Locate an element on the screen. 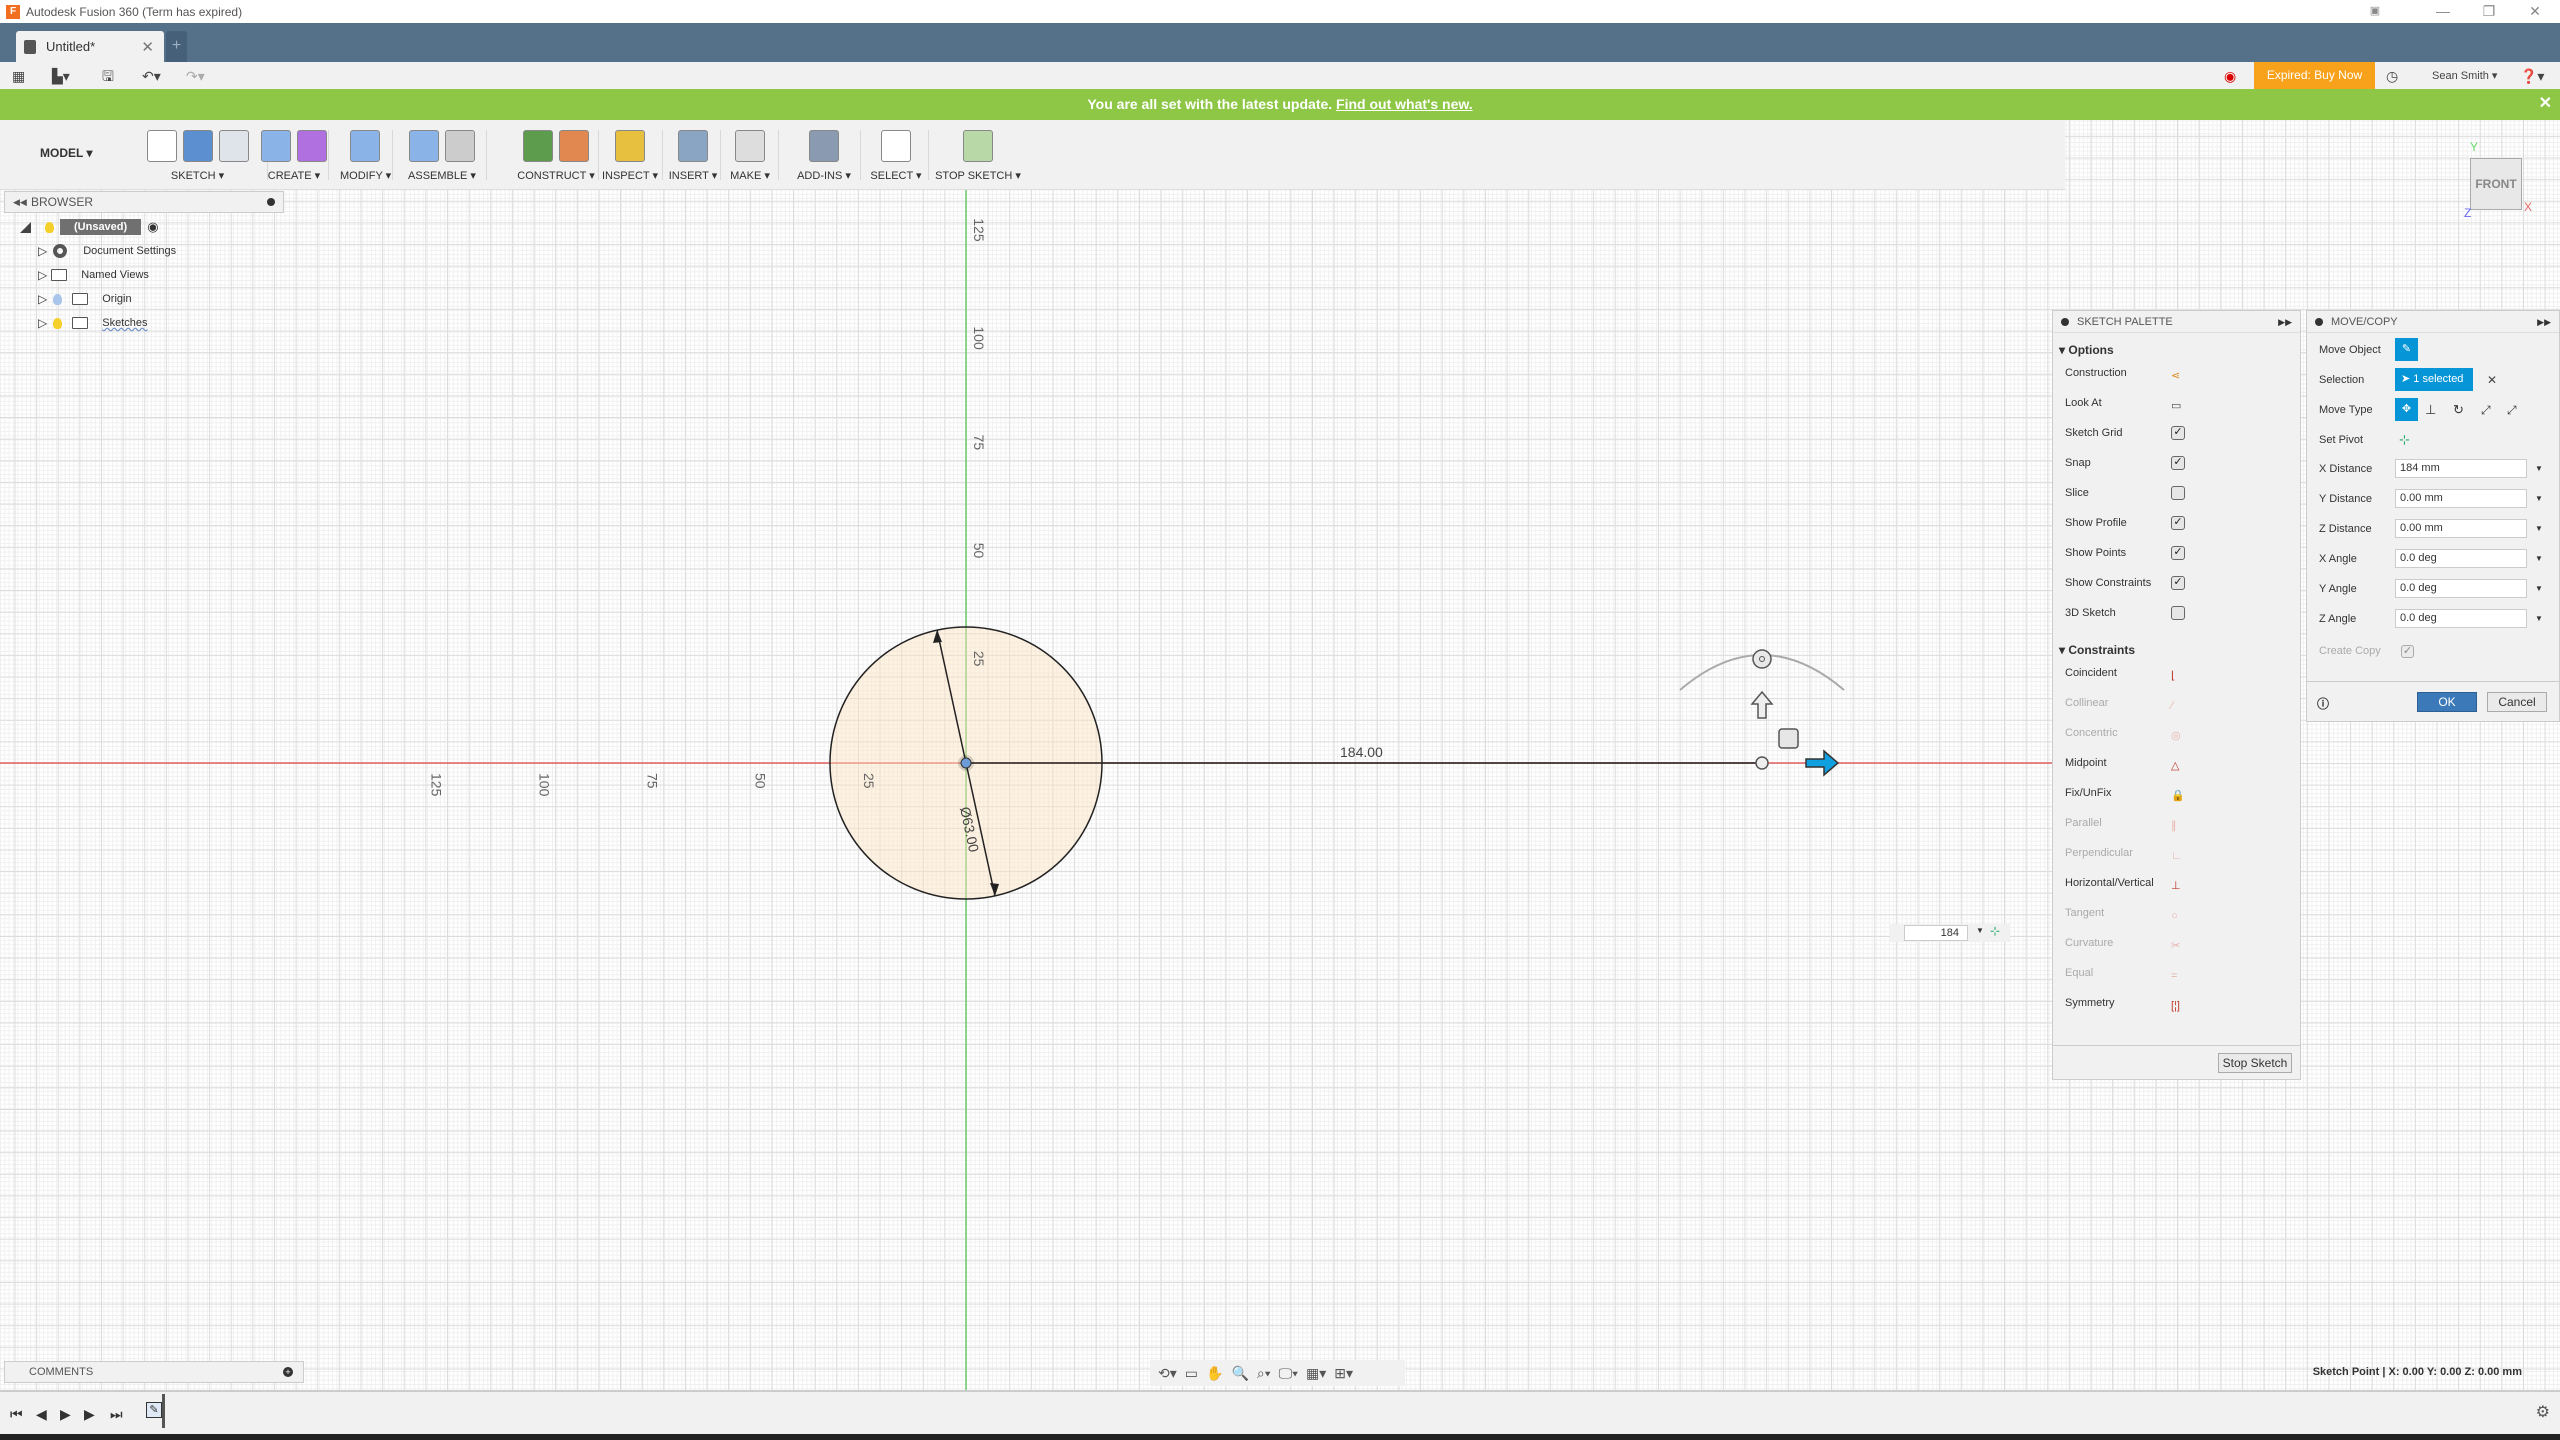  toolbar-group-create: CREATE ▾ is located at coordinates (294, 155).